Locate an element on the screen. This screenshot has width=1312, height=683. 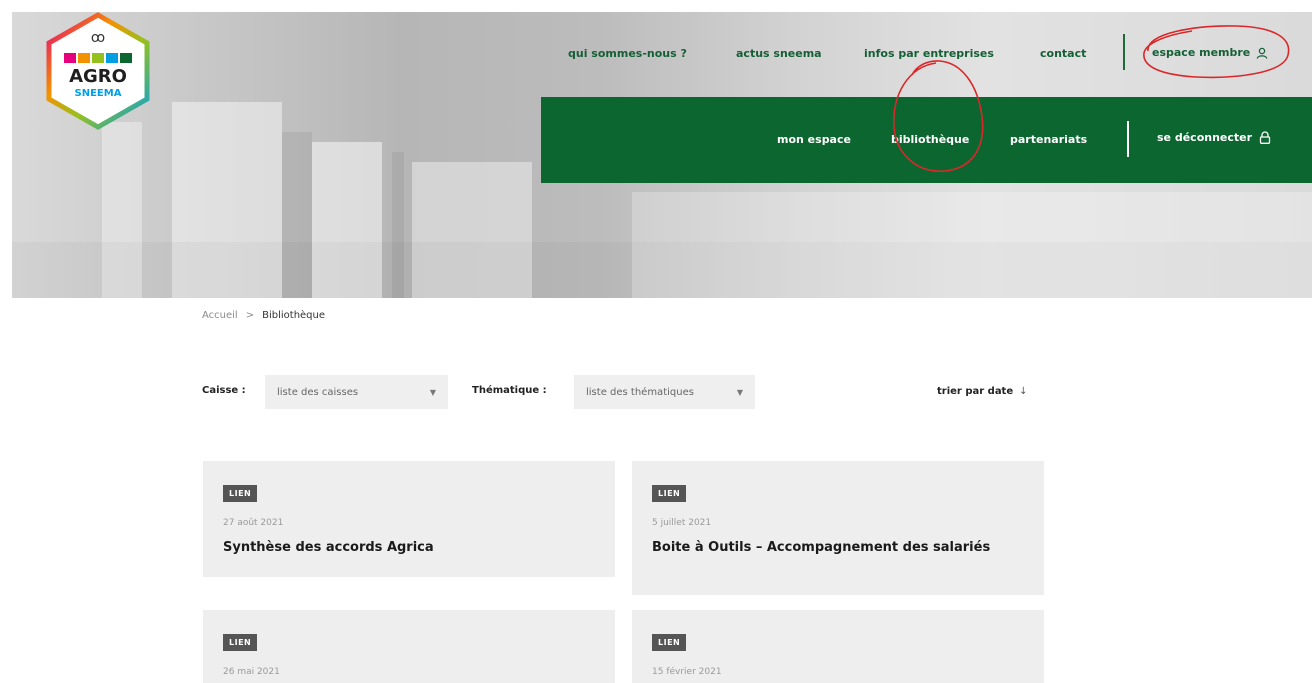
logout-label: se déconnecter is located at coordinates (1205, 137).